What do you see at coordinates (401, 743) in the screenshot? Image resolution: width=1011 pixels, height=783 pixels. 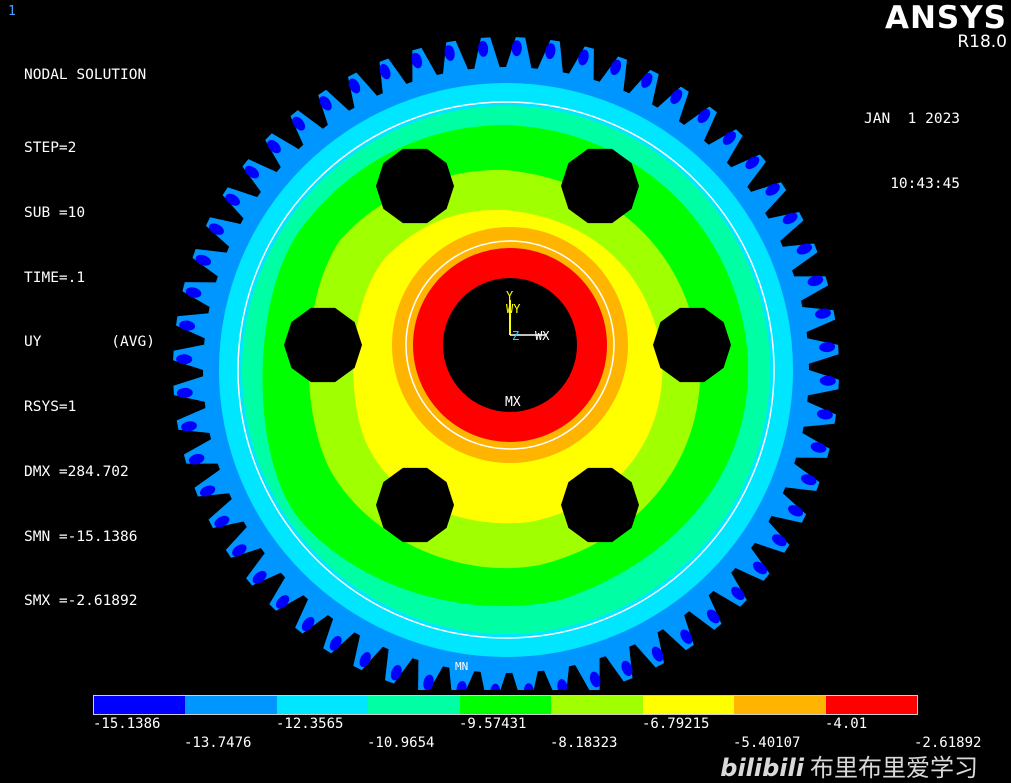 I see `legend-label-bottom-1: -10.9654` at bounding box center [401, 743].